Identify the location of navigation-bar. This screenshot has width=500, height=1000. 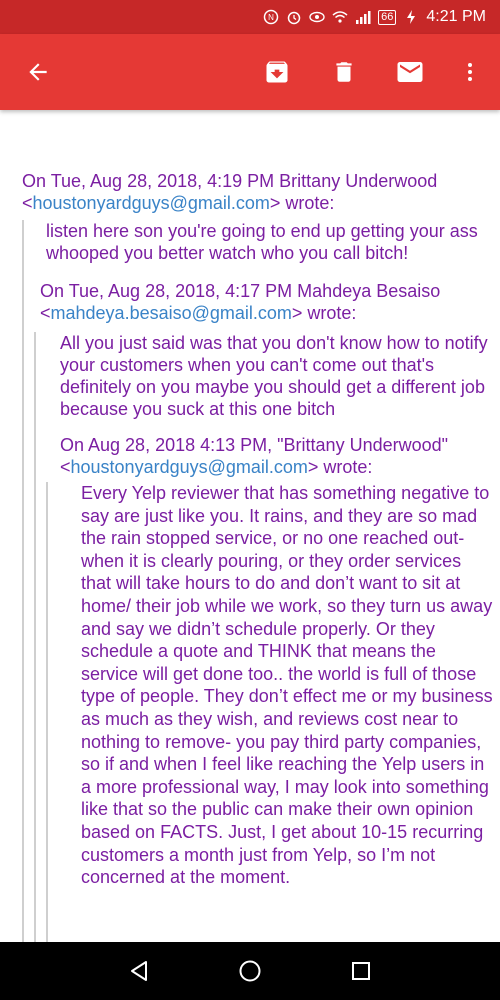
(250, 971).